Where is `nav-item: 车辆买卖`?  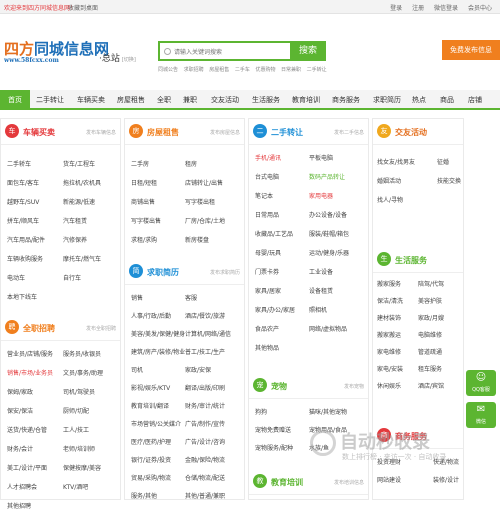
nav-item: 车辆买卖 is located at coordinates (91, 100).